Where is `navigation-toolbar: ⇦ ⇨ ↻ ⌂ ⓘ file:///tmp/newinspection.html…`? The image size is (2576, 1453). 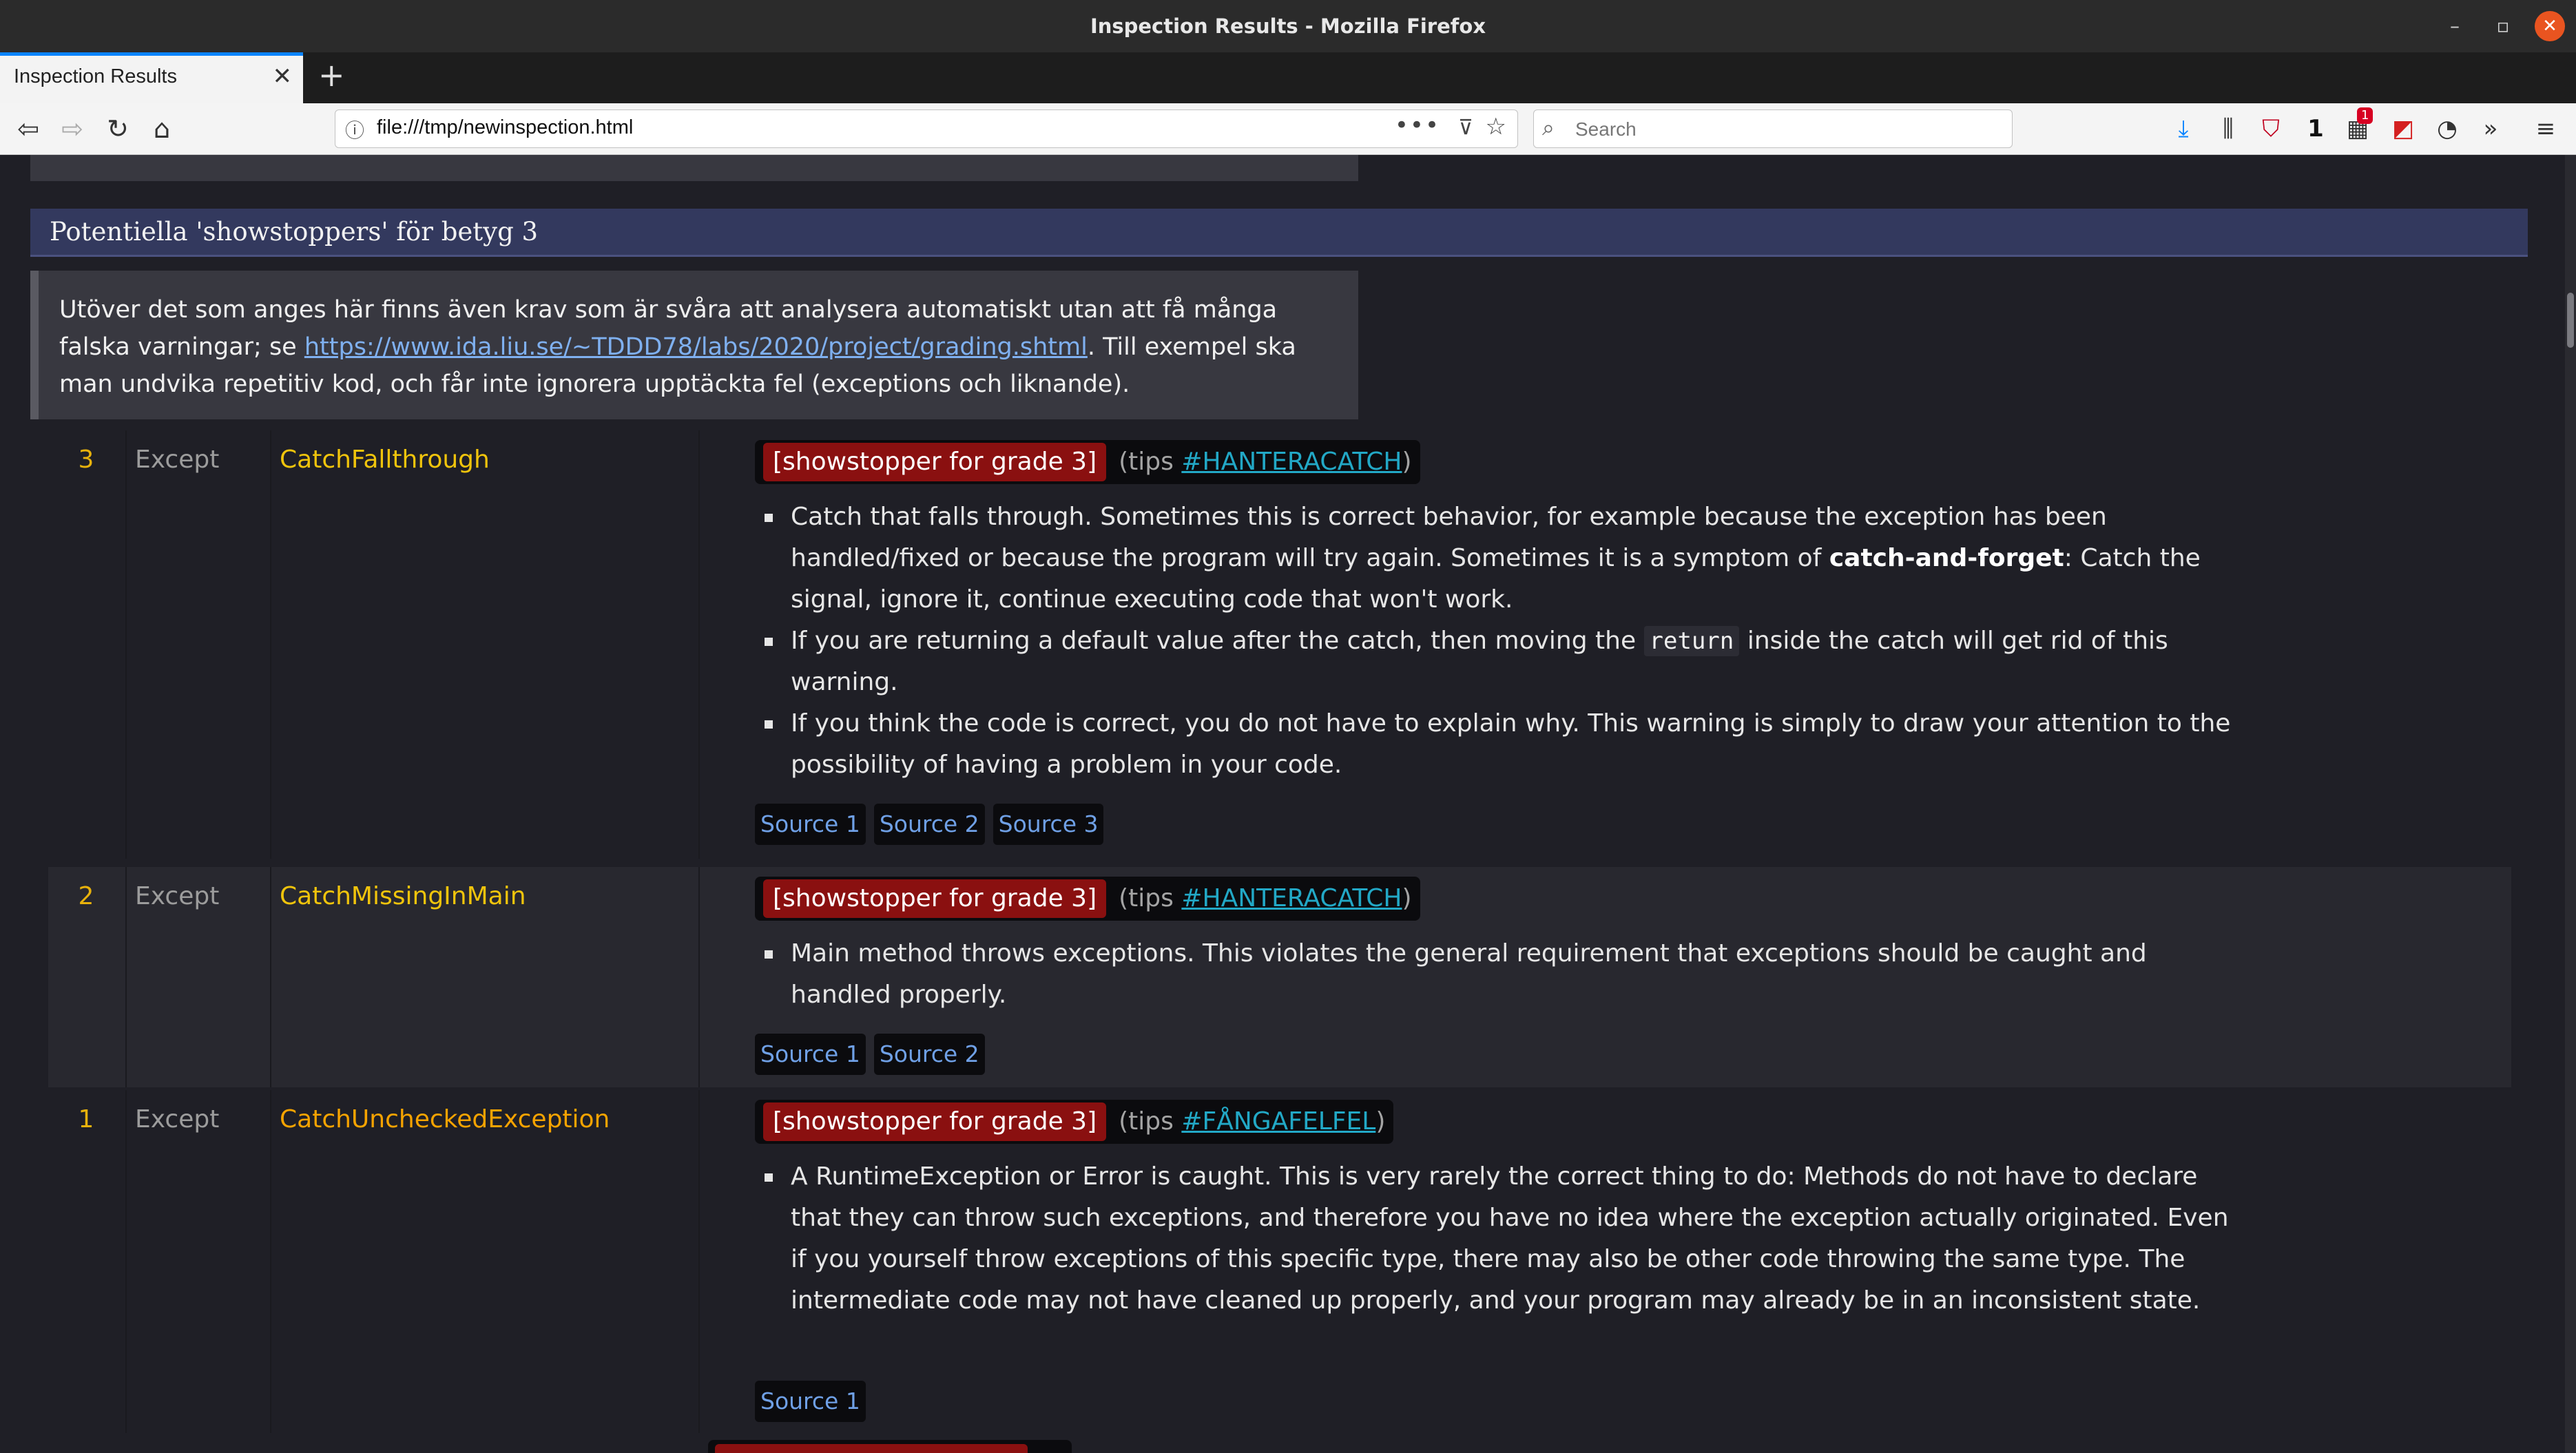 navigation-toolbar: ⇦ ⇨ ↻ ⌂ ⓘ file:///tmp/newinspection.html… is located at coordinates (1288, 129).